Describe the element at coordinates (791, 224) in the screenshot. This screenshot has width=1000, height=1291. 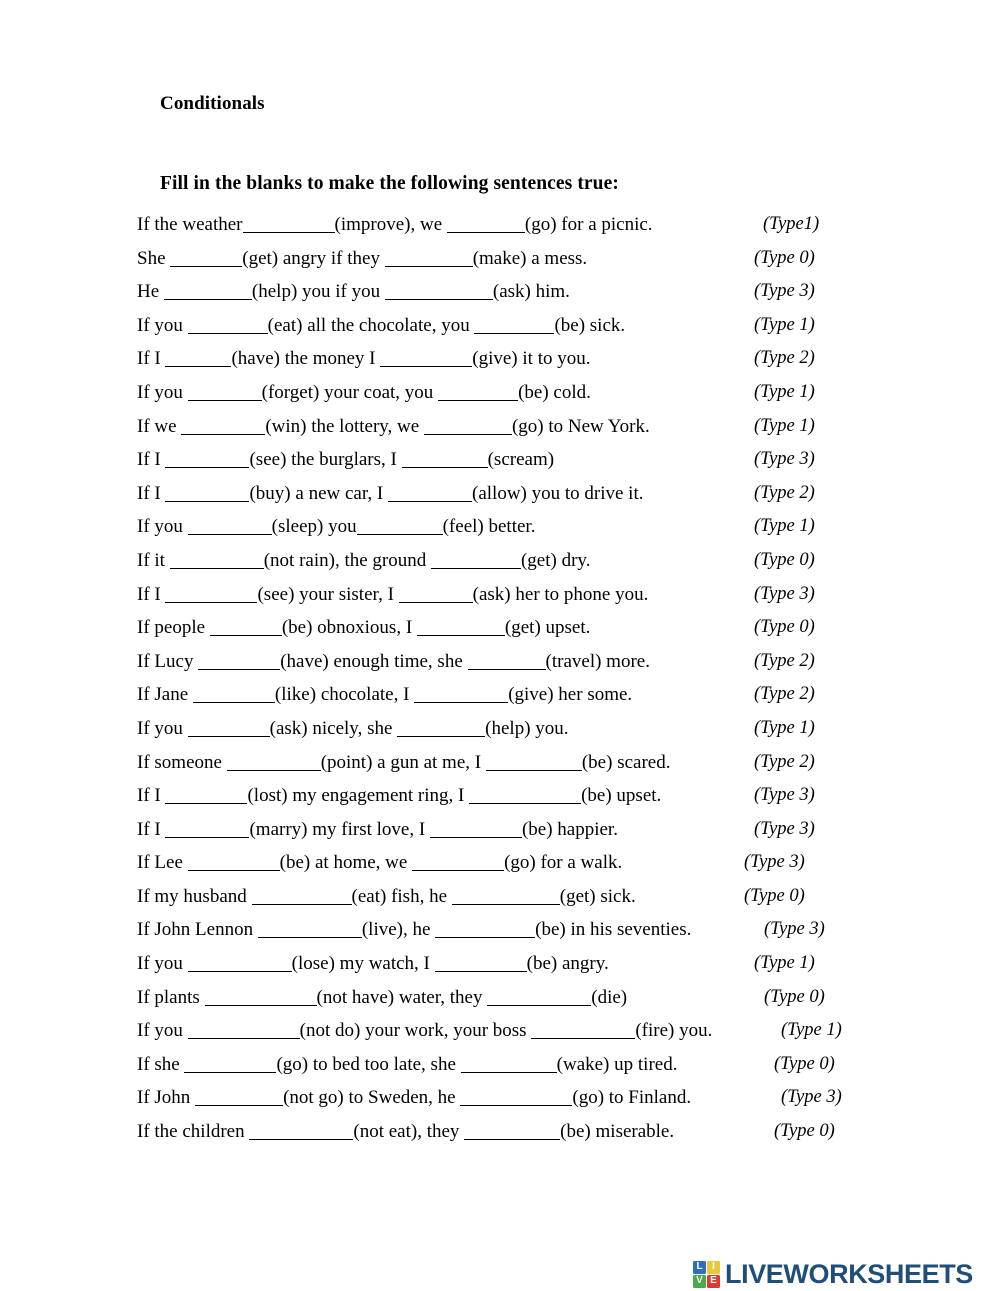
I see `conditional-type-label: (Type1)` at that location.